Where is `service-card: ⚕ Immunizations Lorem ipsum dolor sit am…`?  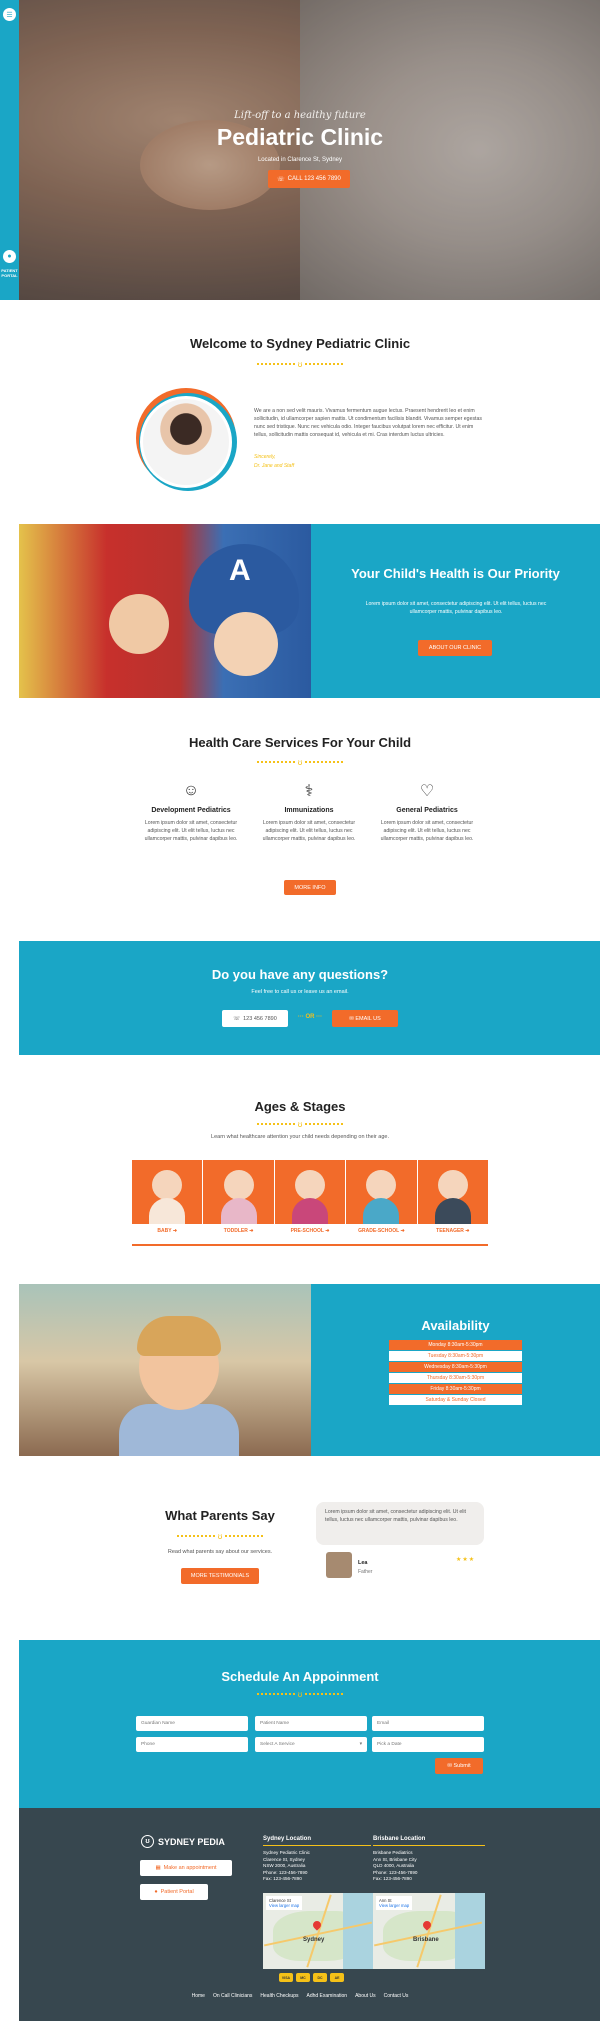
service-card: ⚕ Immunizations Lorem ipsum dolor sit am… is located at coordinates (309, 811).